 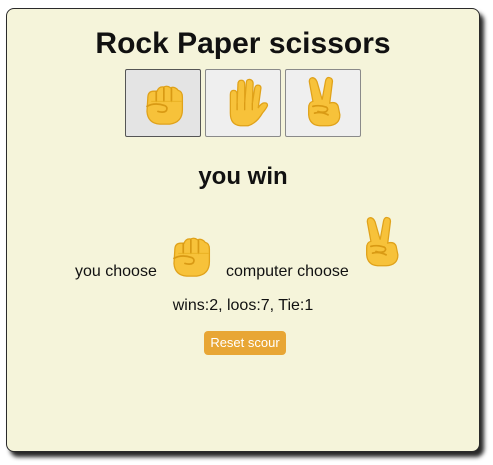 I want to click on scissors-button, so click(x=323, y=103).